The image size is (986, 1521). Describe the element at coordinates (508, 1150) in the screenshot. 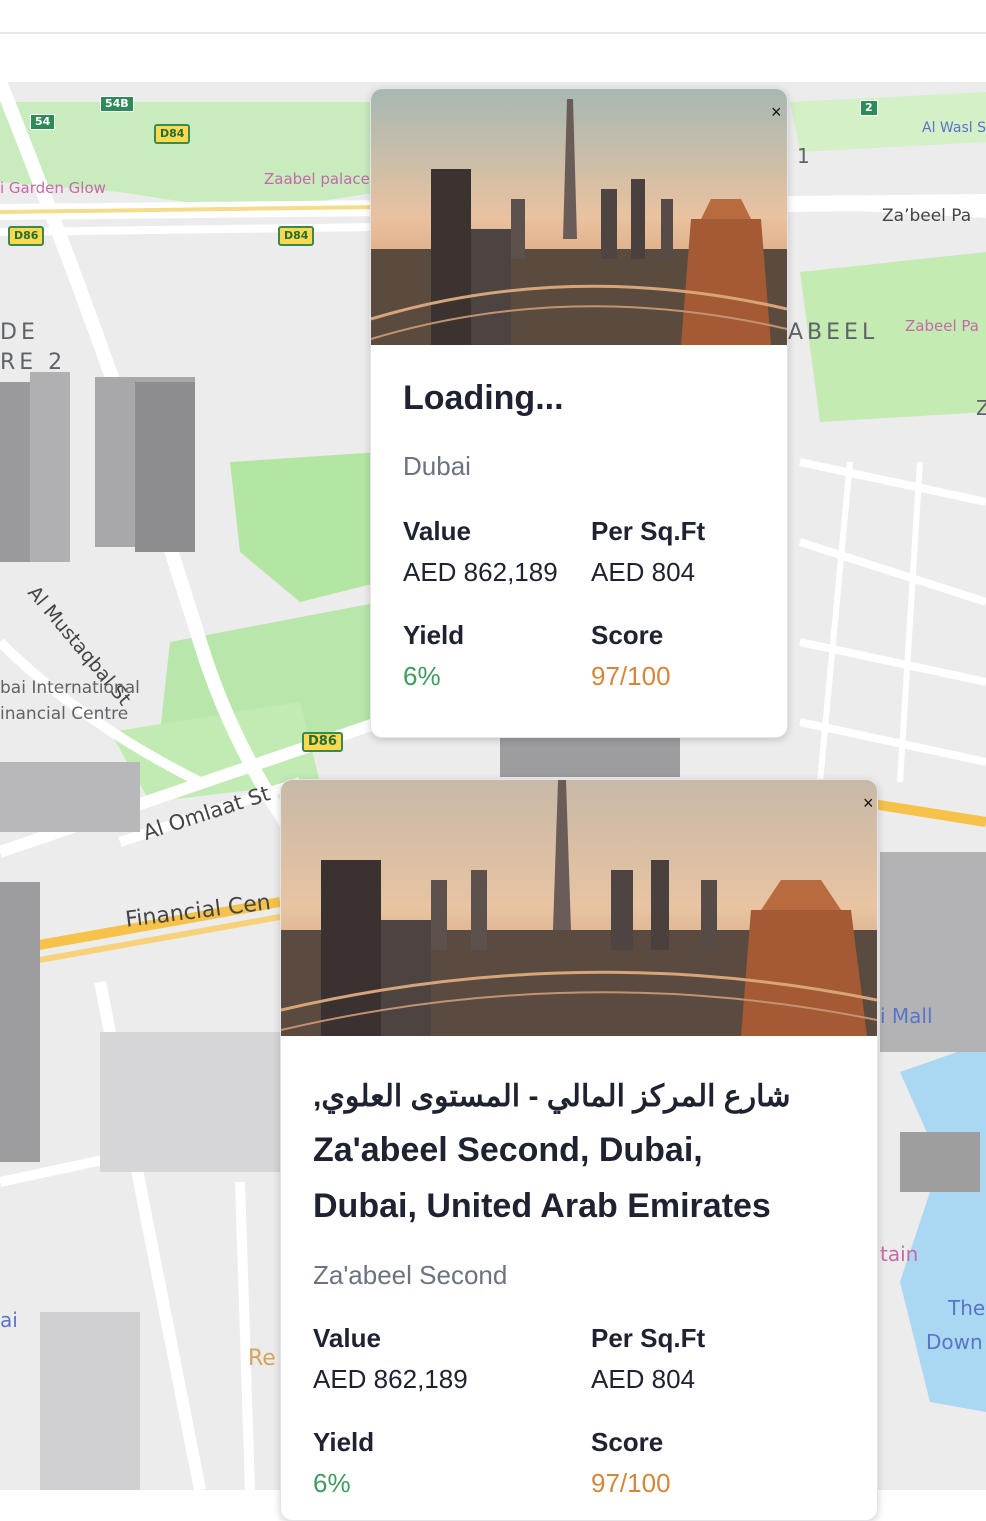

I see `property-title-line2: Za'abeel Second, Dubai,` at that location.